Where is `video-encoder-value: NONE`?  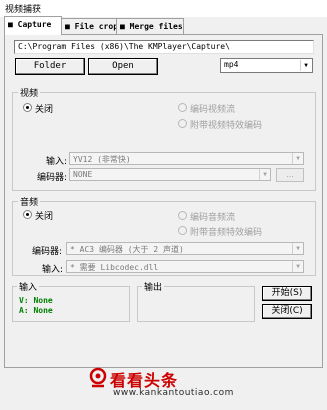
video-encoder-value: NONE is located at coordinates (83, 174).